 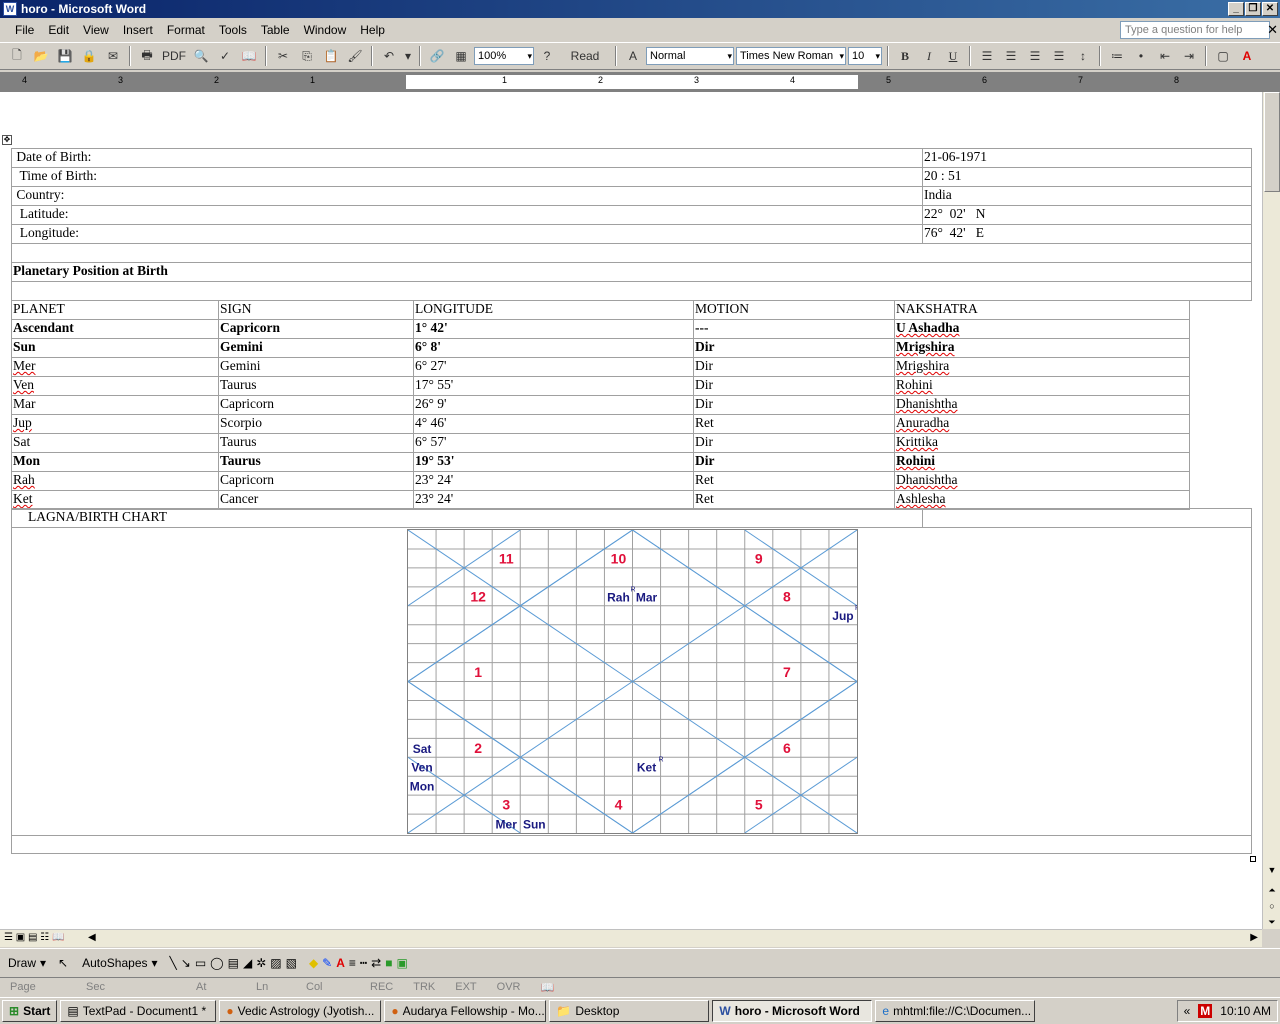 What do you see at coordinates (115, 367) in the screenshot?
I see `planet-cell: Mer` at bounding box center [115, 367].